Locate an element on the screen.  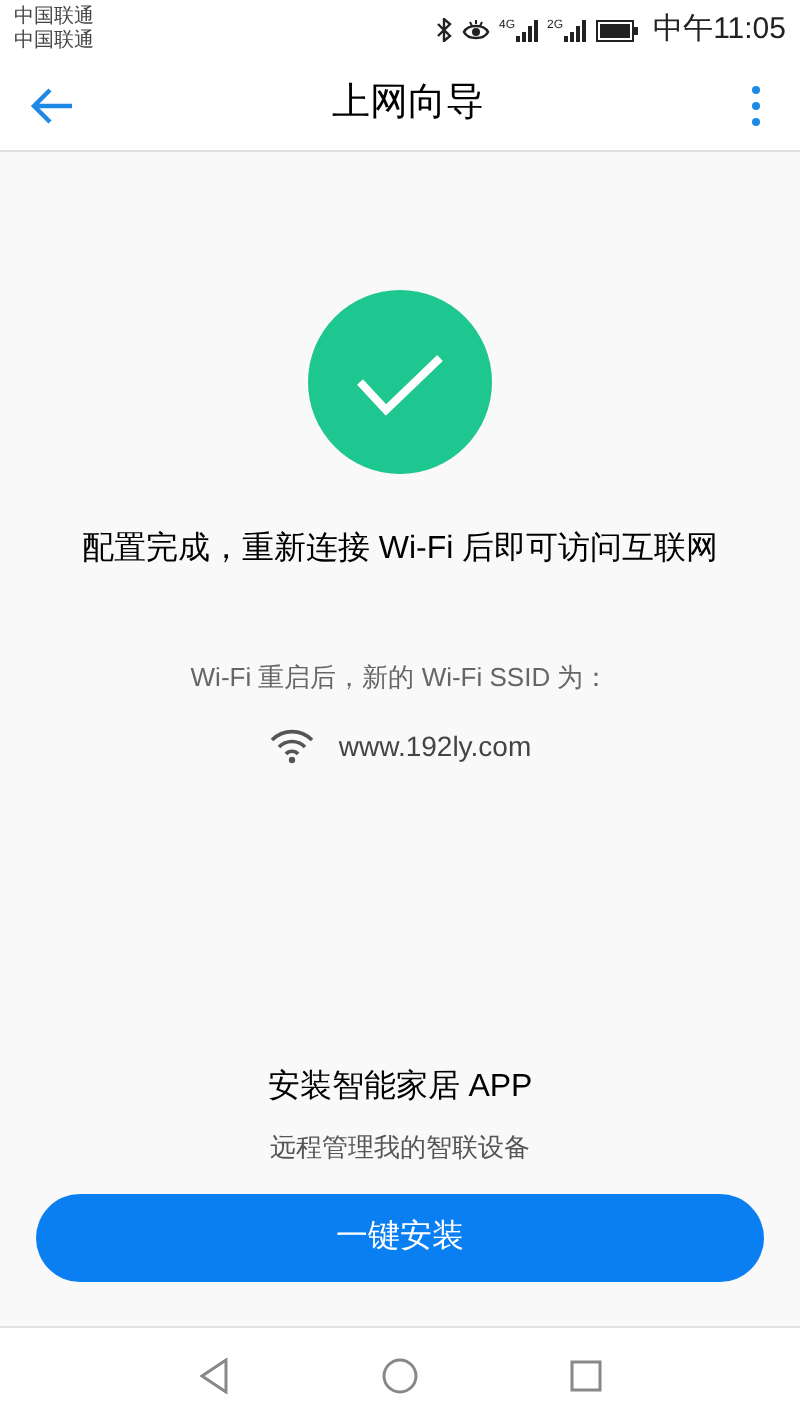
wifi-icon is located at coordinates (292, 746).